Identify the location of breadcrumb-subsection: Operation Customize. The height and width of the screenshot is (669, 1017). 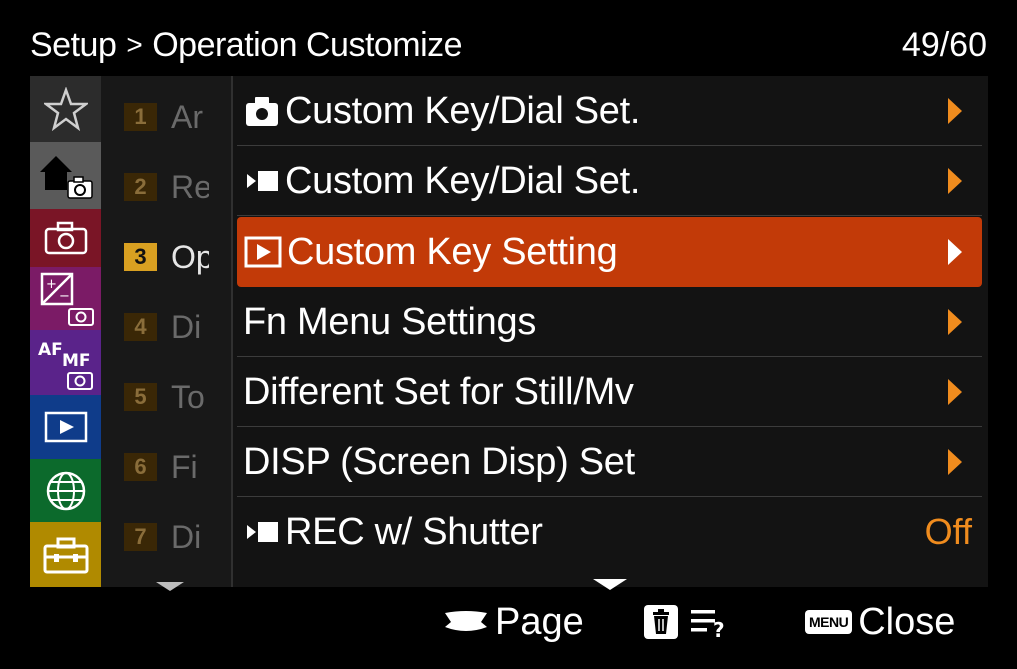
(307, 44).